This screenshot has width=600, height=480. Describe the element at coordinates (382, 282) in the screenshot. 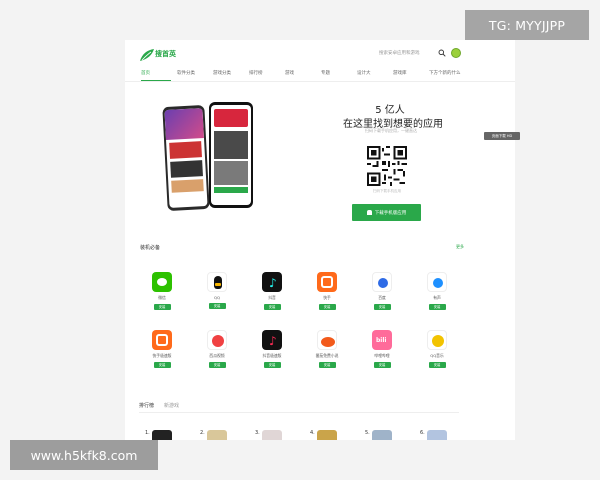

I see `baidu-icon` at that location.